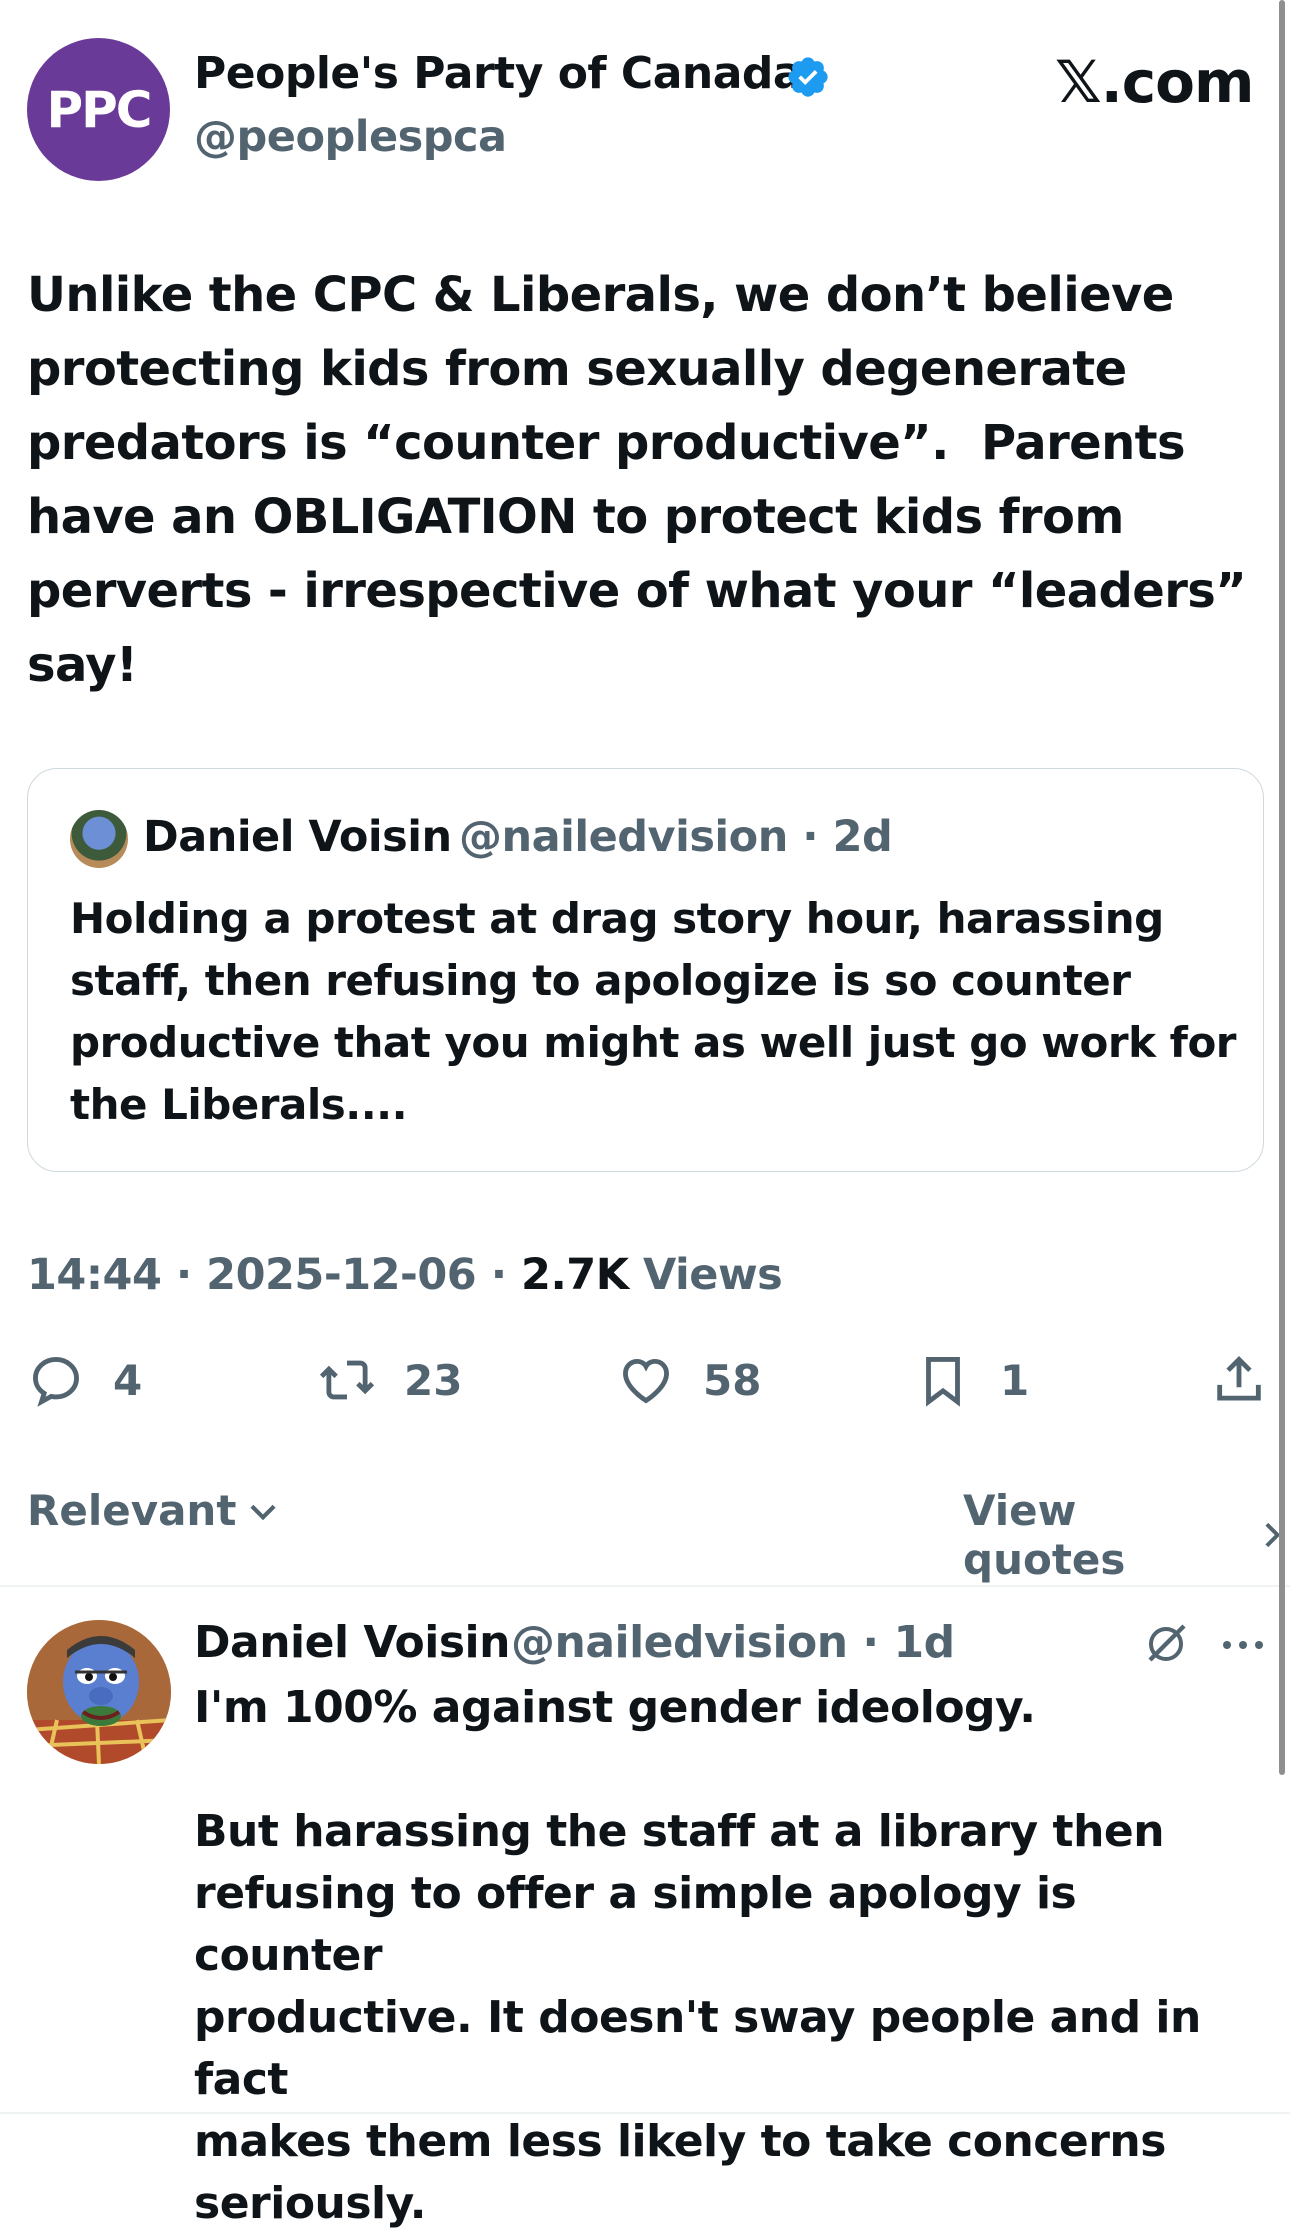  Describe the element at coordinates (498, 73) in the screenshot. I see `author-name: People's Party of Canada` at that location.